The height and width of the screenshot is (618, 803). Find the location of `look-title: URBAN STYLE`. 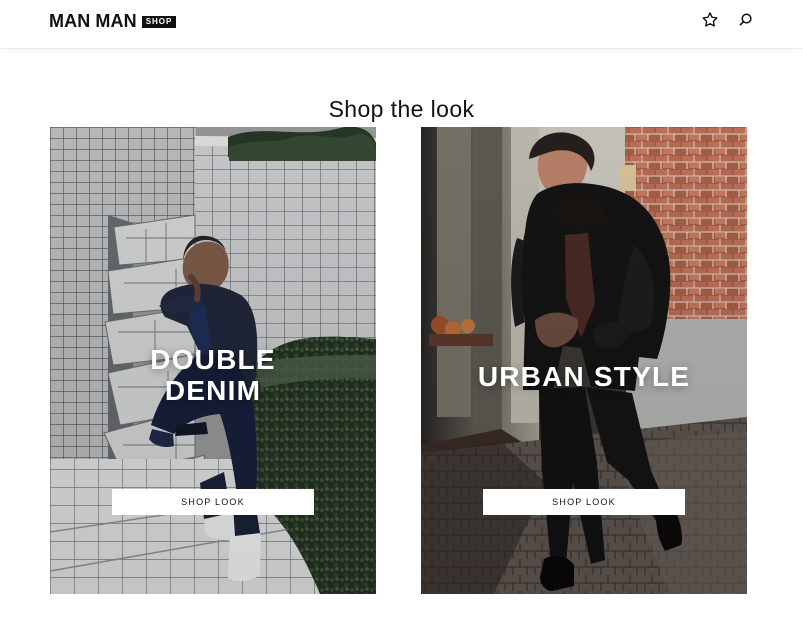

look-title: URBAN STYLE is located at coordinates (584, 377).